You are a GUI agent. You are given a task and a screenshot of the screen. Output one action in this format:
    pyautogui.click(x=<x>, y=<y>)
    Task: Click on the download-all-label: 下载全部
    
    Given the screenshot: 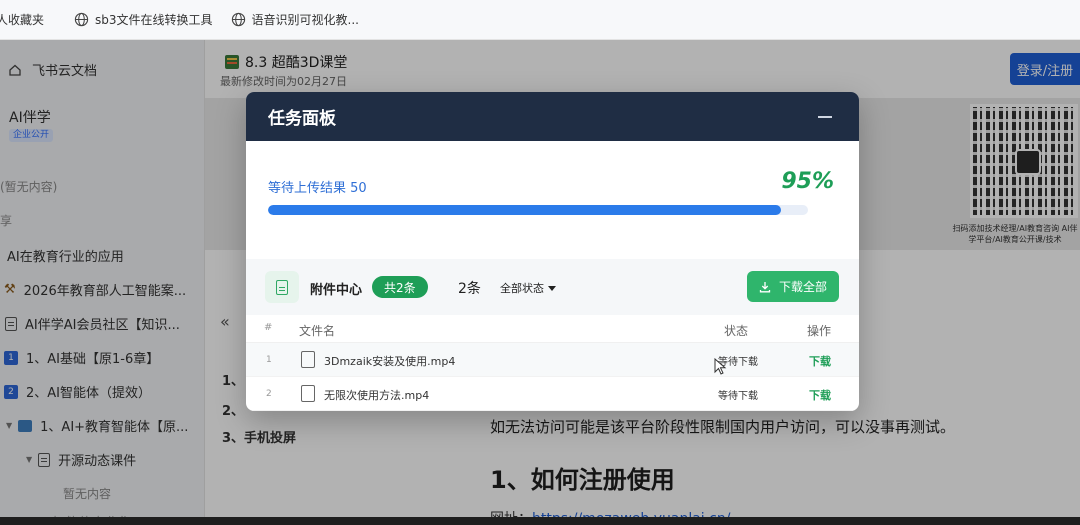 What is the action you would take?
    pyautogui.click(x=802, y=287)
    